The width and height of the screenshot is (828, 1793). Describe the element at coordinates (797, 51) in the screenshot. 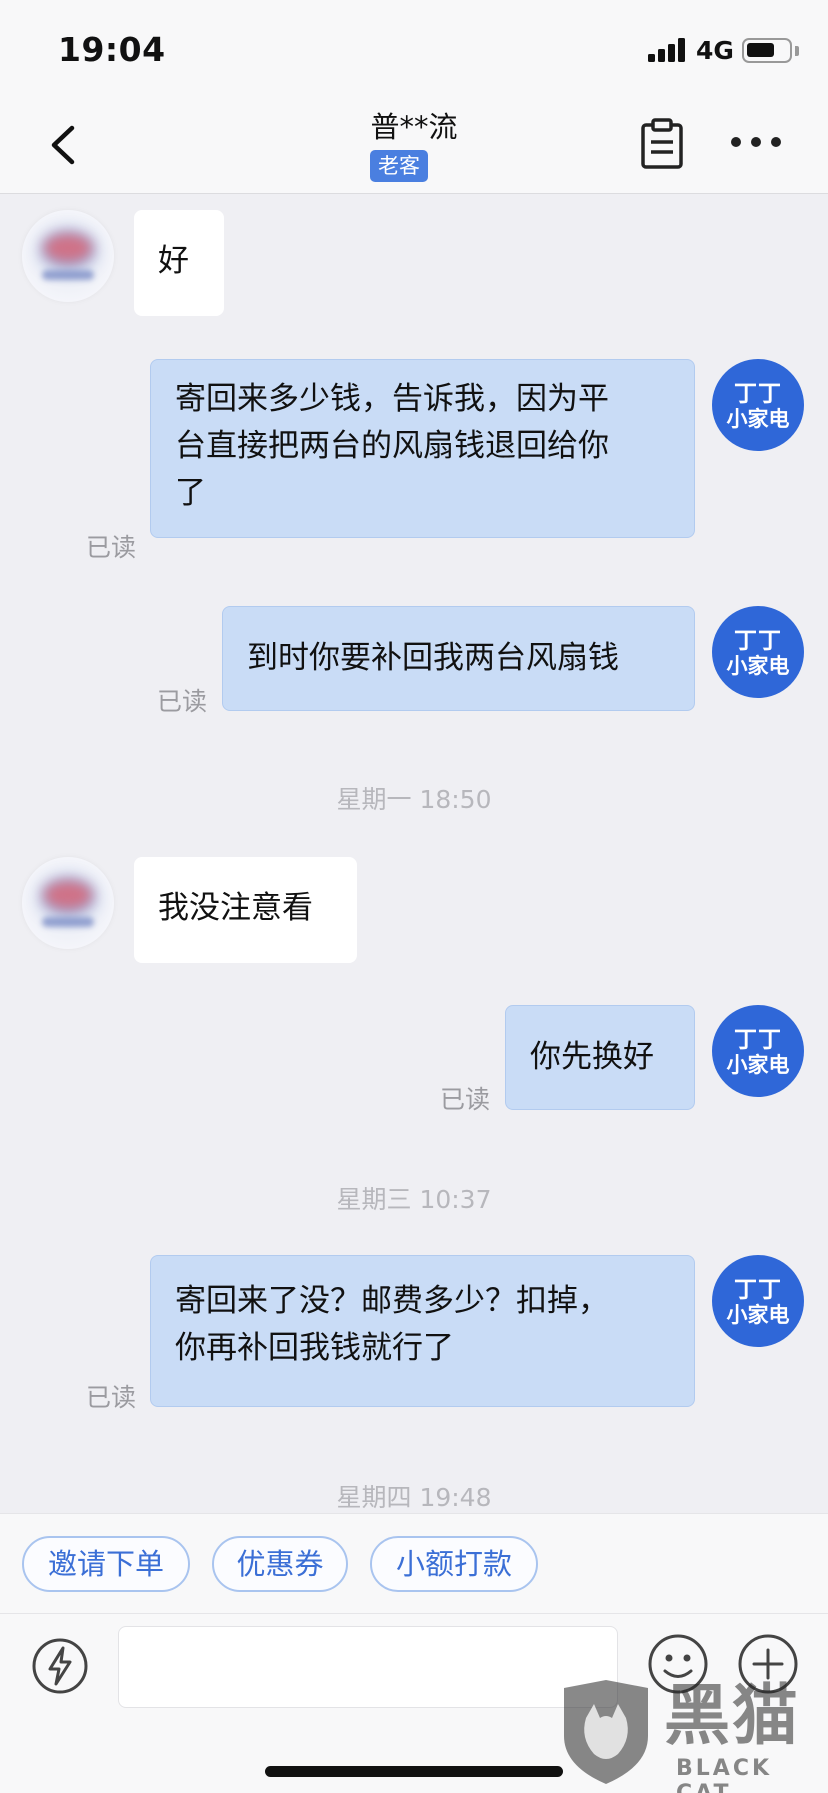

I see `battery-nub` at that location.